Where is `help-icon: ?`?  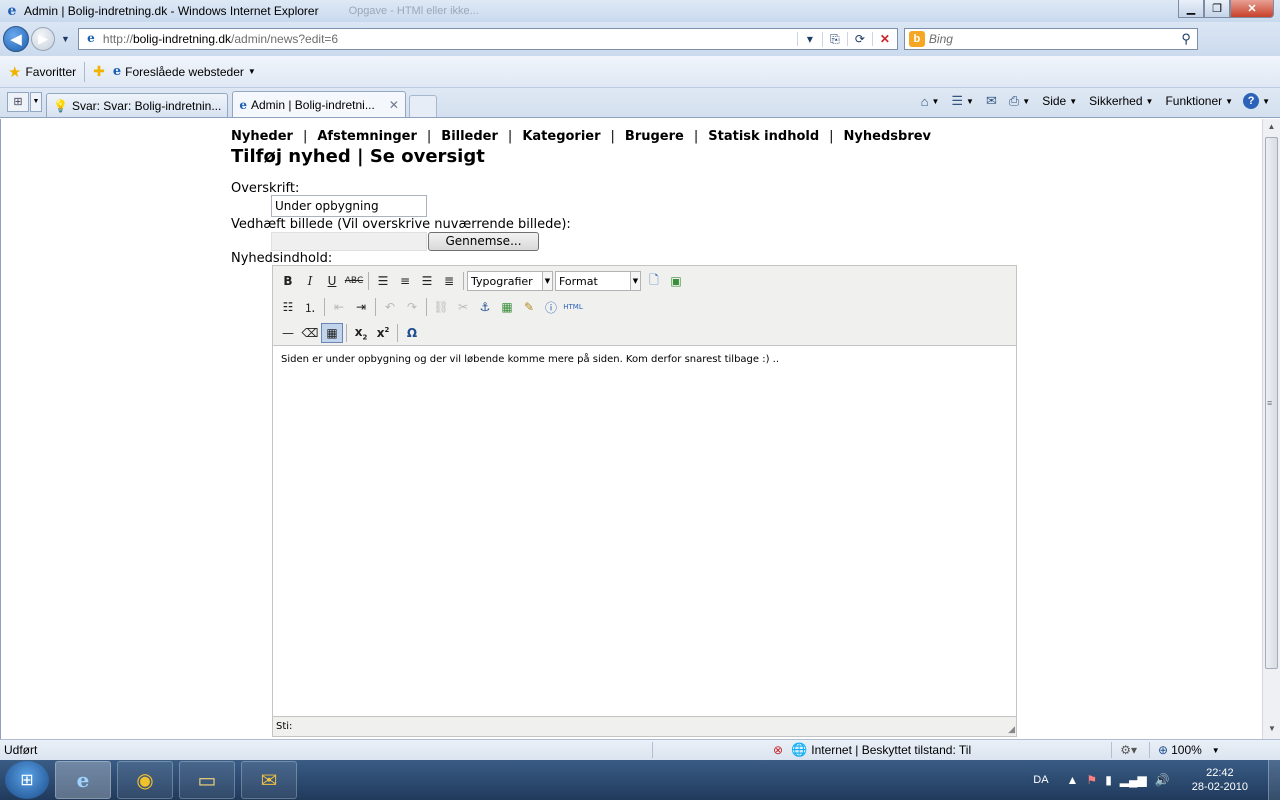 help-icon: ? is located at coordinates (1251, 101).